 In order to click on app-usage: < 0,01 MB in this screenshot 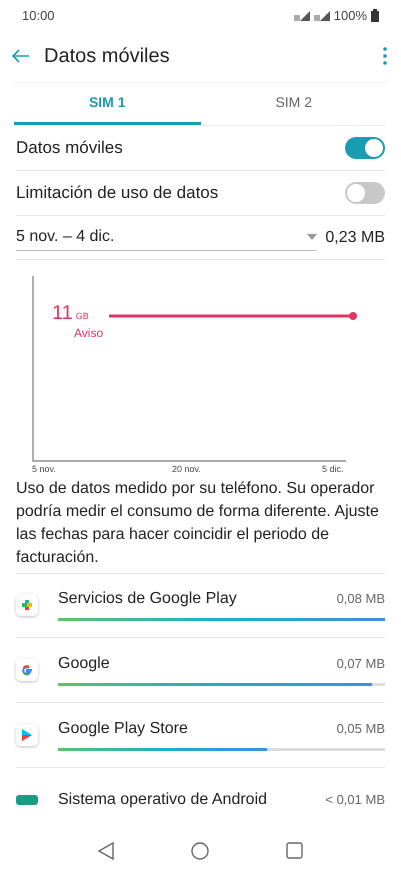, I will do `click(355, 800)`.